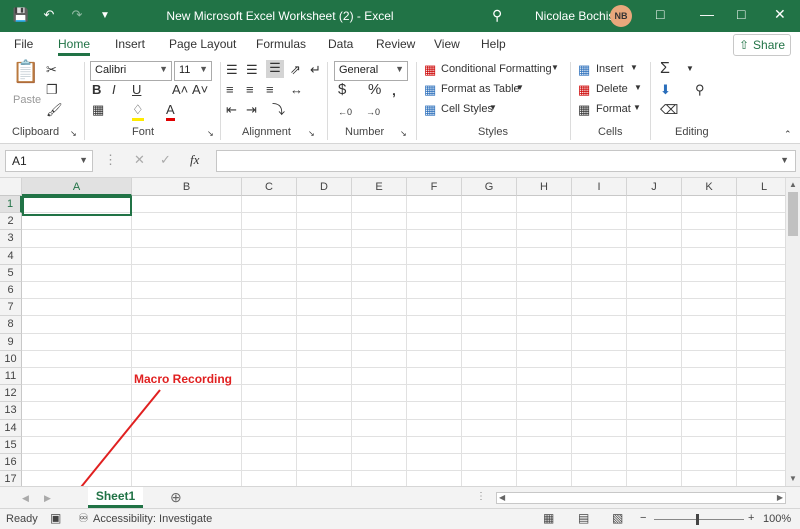  What do you see at coordinates (777, 519) in the screenshot?
I see `zoom-level: 100%` at bounding box center [777, 519].